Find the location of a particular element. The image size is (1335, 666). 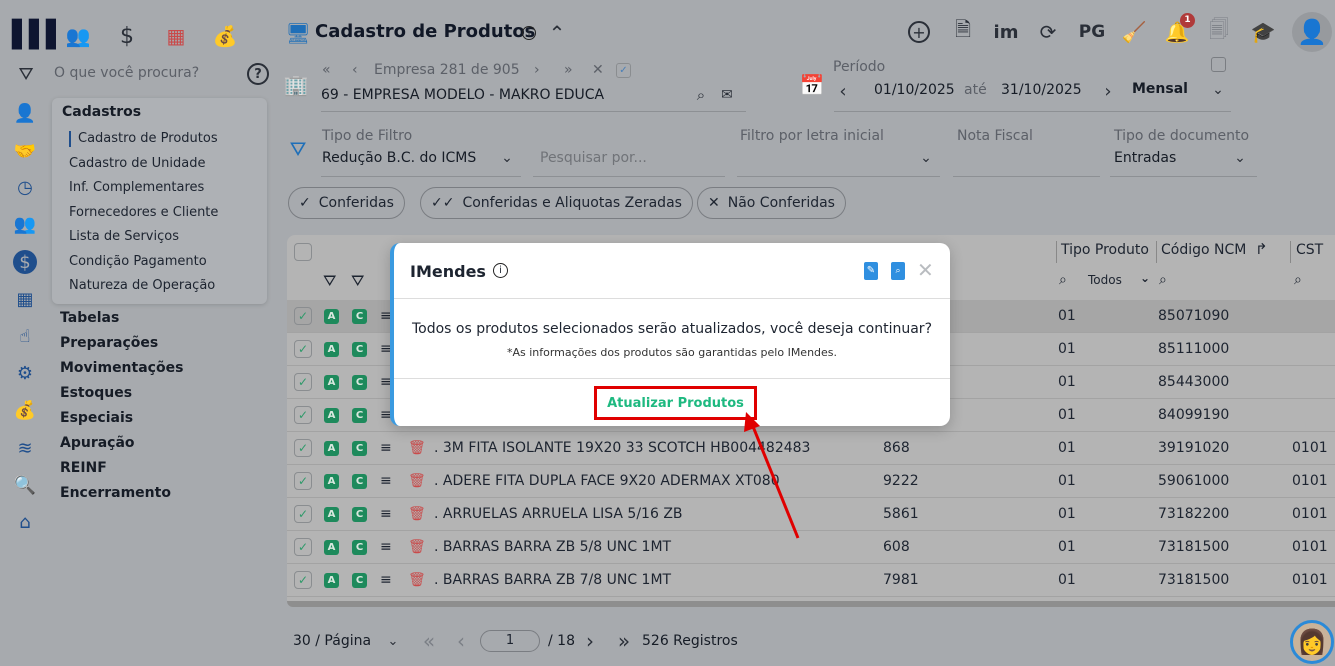

submenu-item: Cadastro de Unidade is located at coordinates (137, 163).